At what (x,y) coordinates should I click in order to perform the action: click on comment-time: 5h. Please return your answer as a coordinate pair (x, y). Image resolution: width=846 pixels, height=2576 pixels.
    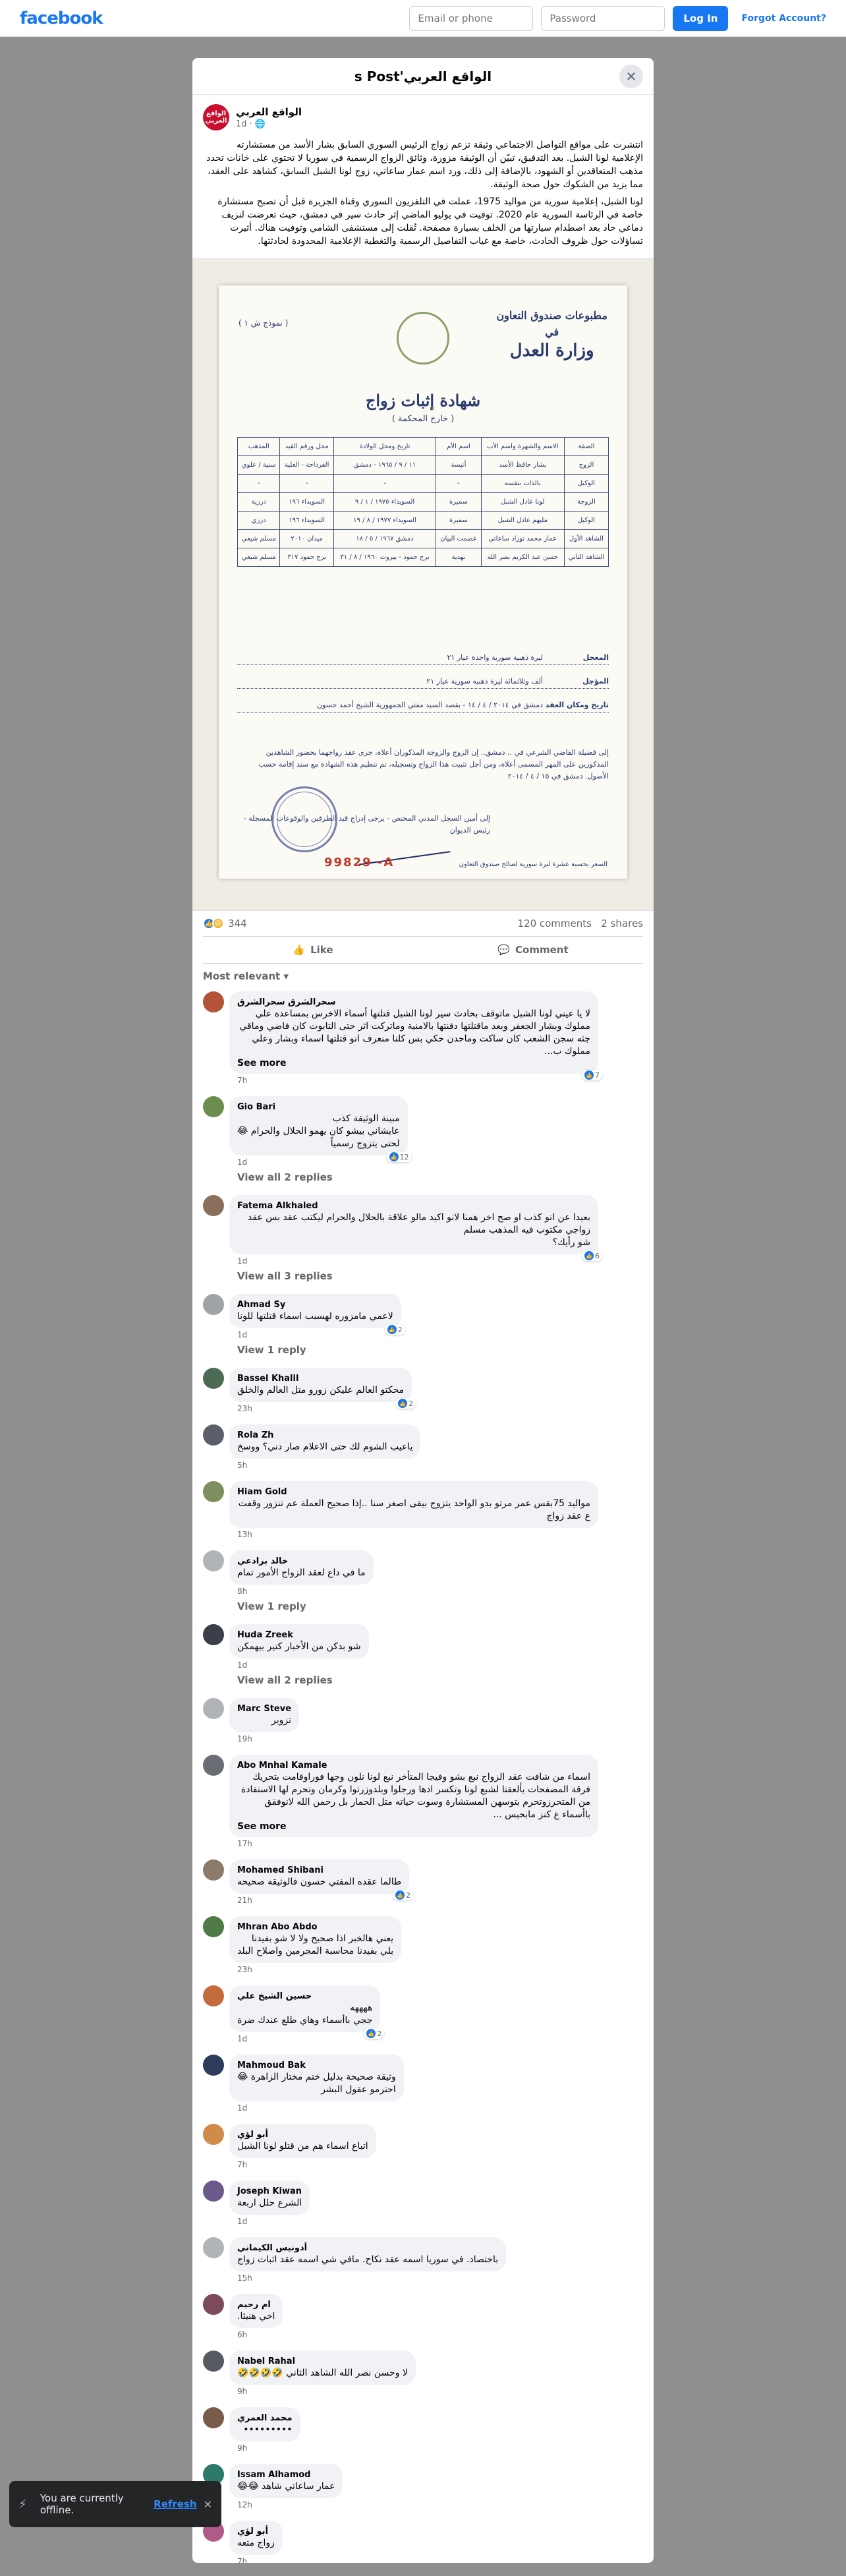
    Looking at the image, I should click on (242, 1465).